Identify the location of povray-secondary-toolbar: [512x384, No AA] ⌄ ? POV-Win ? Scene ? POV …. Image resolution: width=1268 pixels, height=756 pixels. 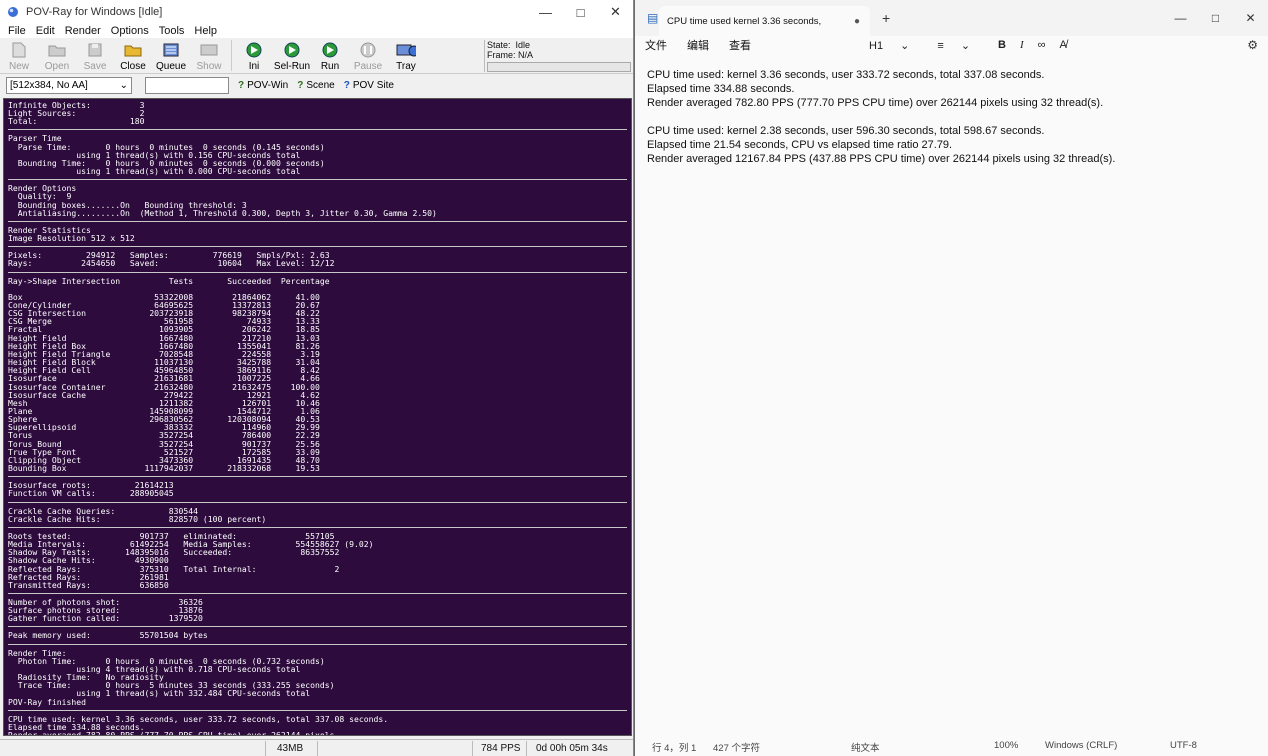
(316, 85).